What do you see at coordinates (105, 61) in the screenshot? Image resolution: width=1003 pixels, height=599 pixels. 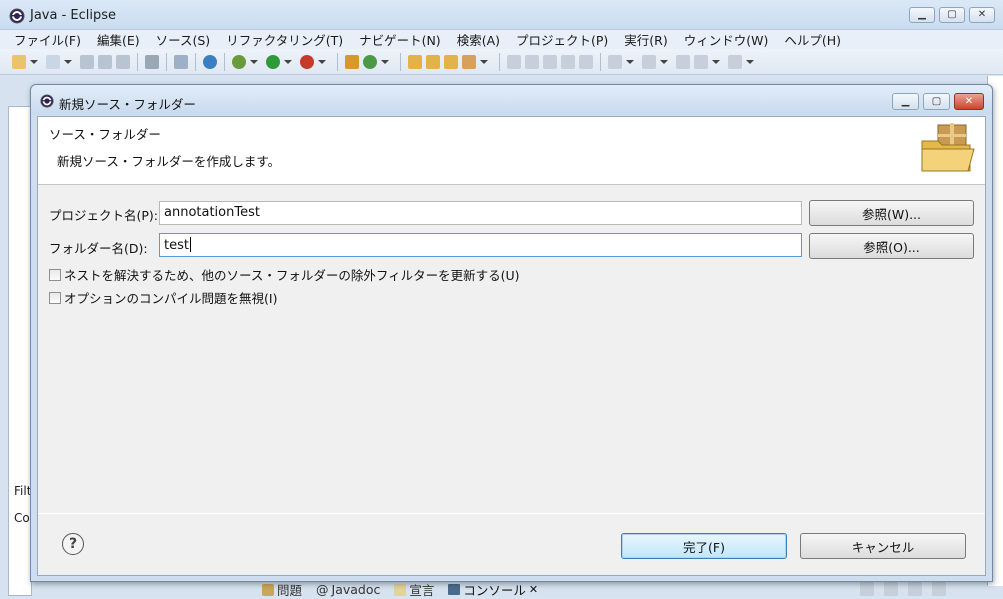 I see `save-all-icon` at bounding box center [105, 61].